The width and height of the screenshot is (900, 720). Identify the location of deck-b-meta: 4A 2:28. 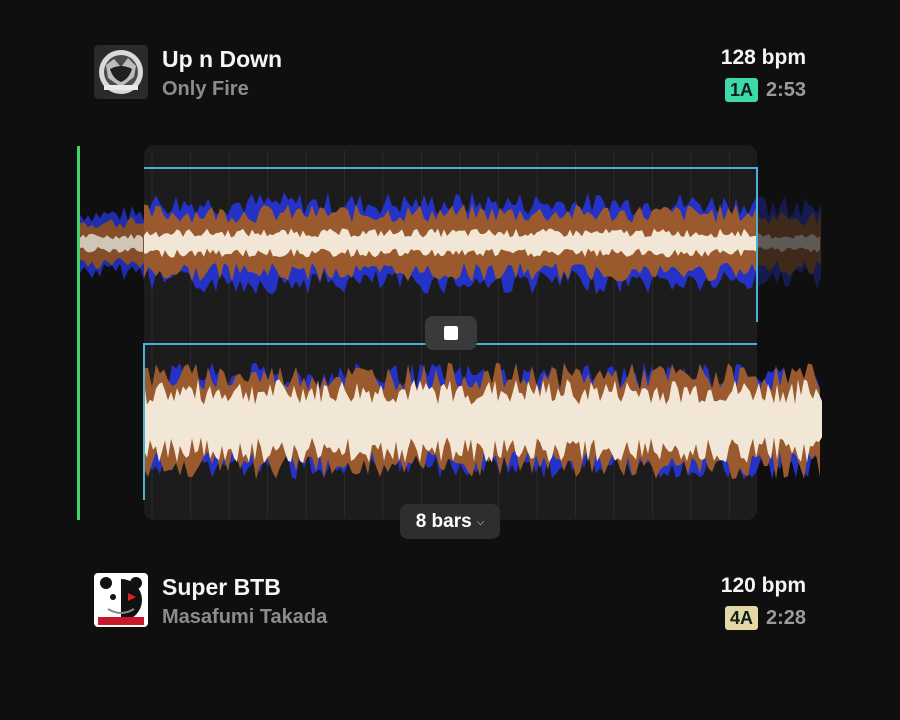
(765, 618).